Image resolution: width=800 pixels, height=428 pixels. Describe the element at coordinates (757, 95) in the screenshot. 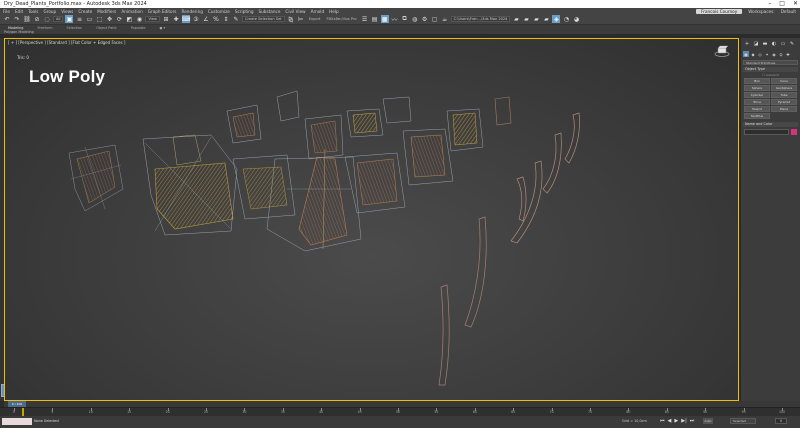

I see `cylinder-button: Cylinder` at that location.